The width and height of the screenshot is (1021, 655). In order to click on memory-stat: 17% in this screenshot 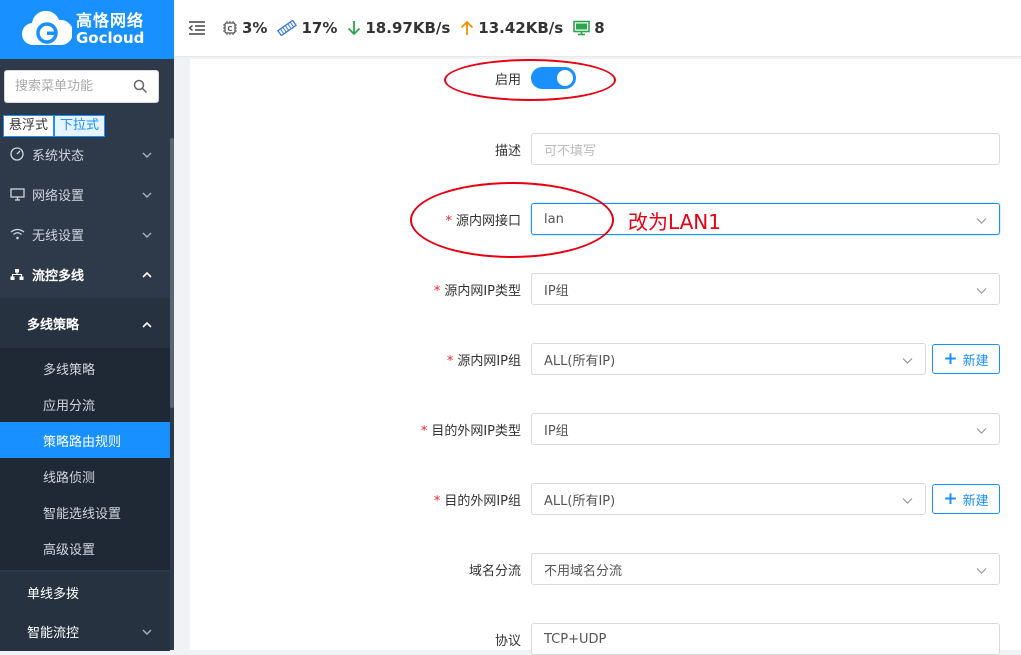, I will do `click(307, 28)`.